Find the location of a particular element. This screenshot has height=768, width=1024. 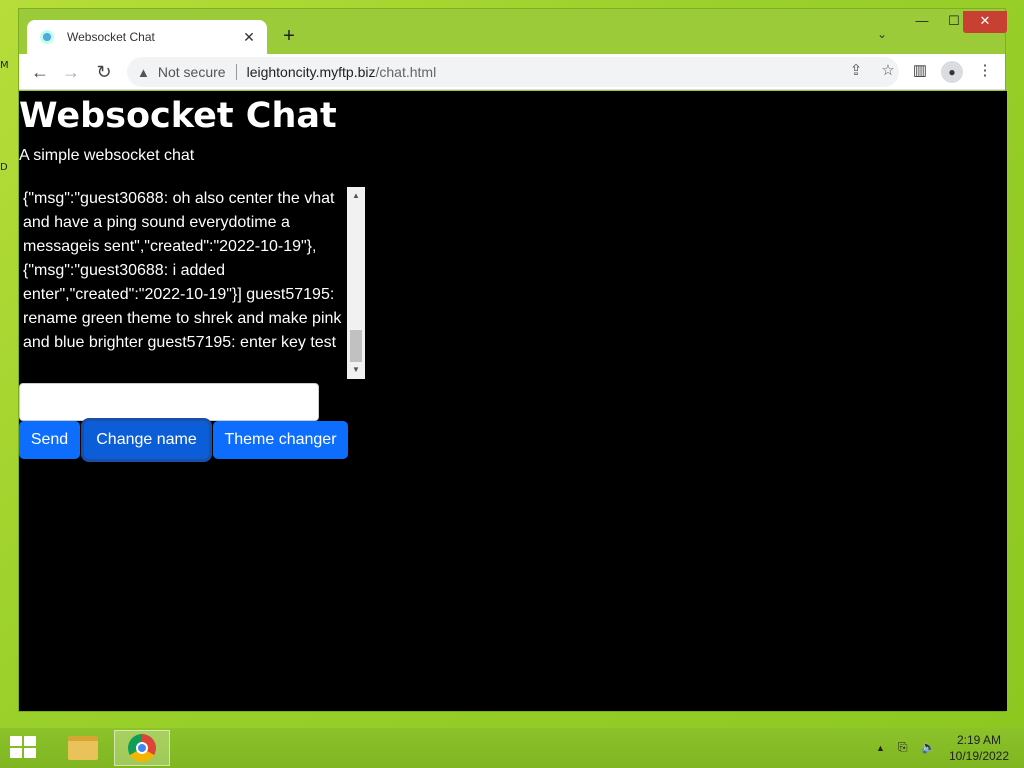

url-path: /chat.html is located at coordinates (406, 72).